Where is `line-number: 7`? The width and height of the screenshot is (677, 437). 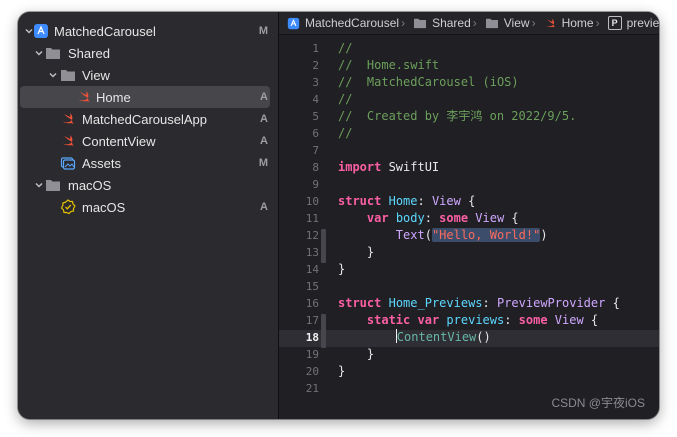 line-number: 7 is located at coordinates (315, 150).